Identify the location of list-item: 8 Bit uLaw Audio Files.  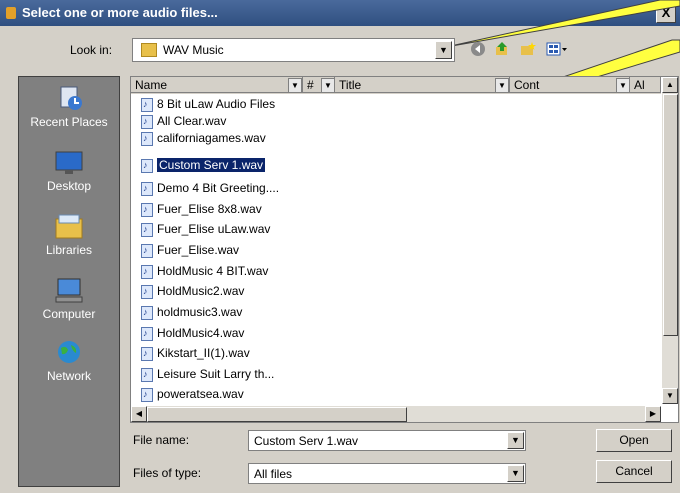
(401, 104).